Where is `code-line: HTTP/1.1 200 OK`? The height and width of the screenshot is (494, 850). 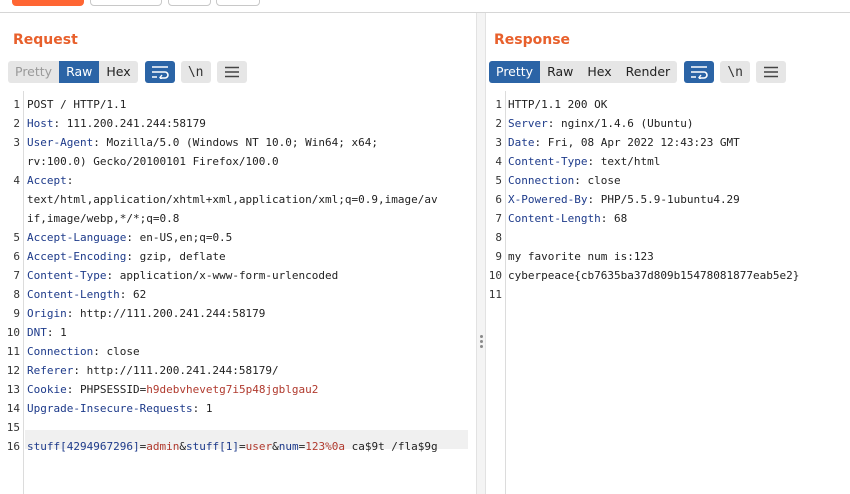
code-line: HTTP/1.1 200 OK is located at coordinates (558, 104).